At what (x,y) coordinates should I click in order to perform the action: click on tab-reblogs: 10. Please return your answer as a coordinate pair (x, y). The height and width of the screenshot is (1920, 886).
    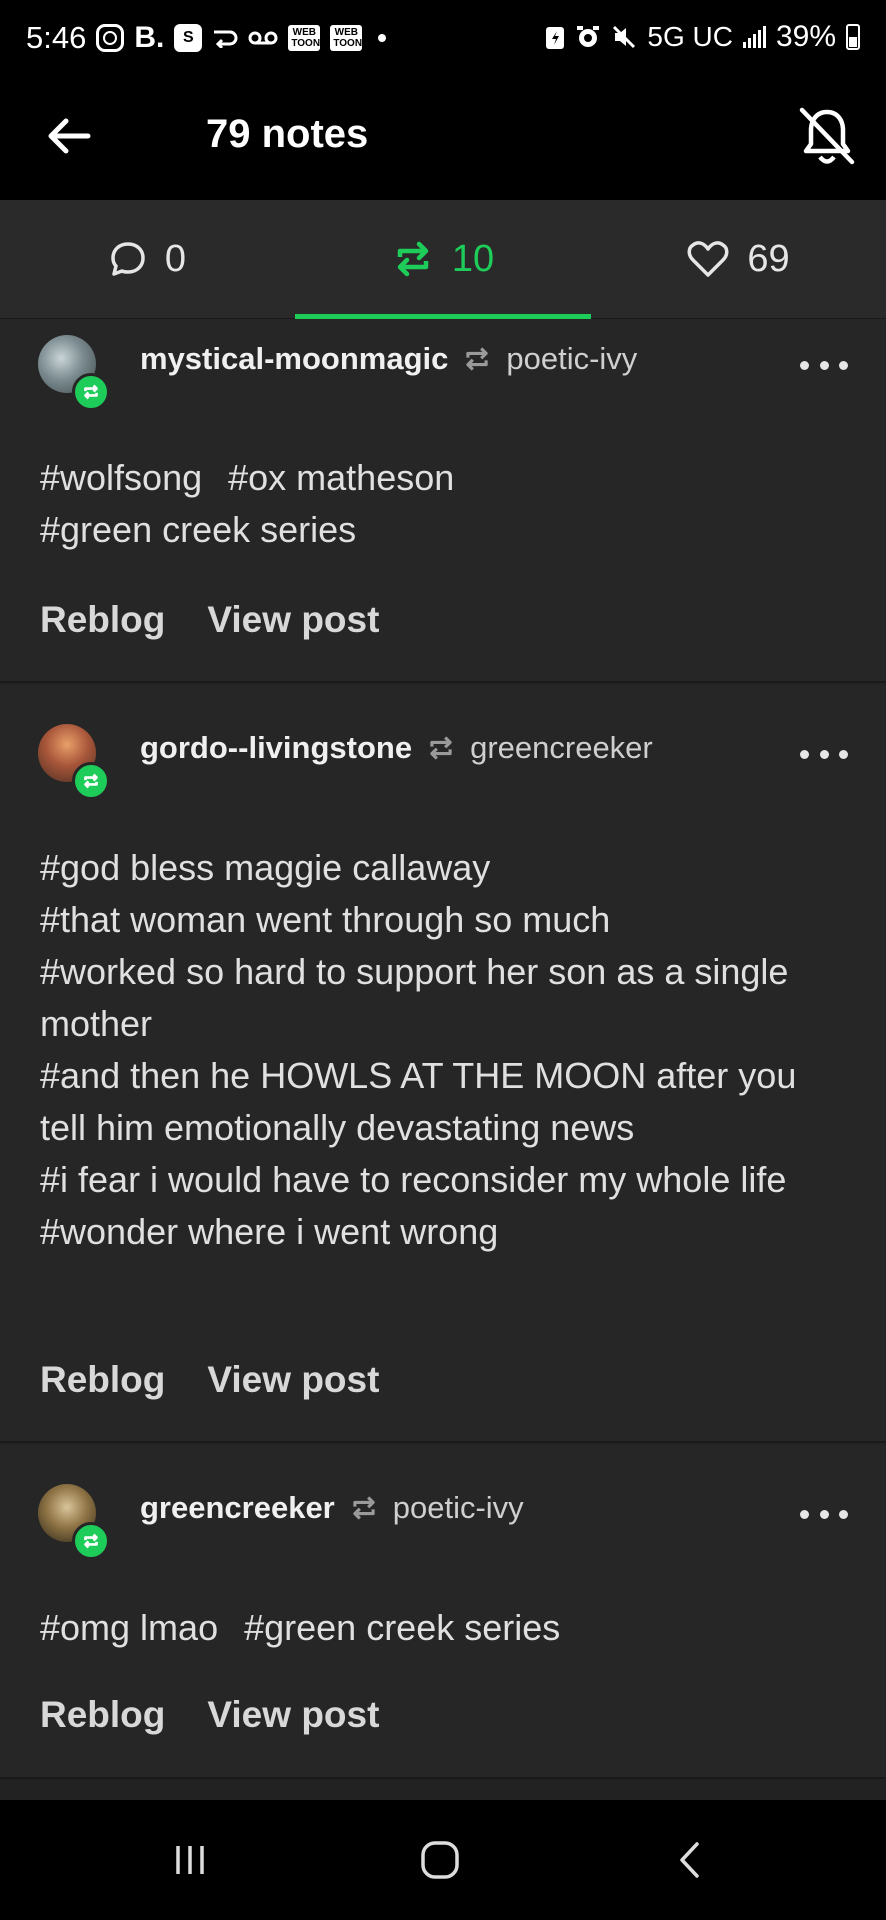
    Looking at the image, I should click on (443, 259).